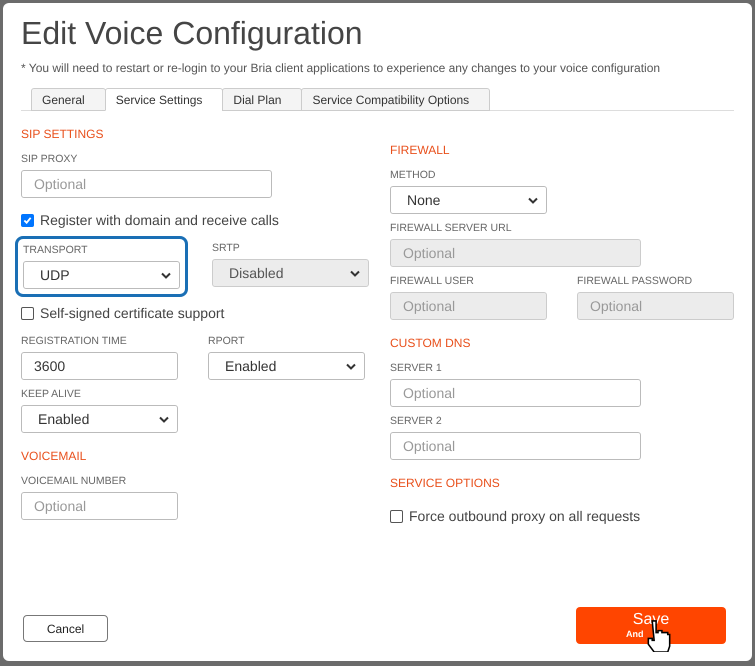  I want to click on dialog-title: Edit Voice Configuration, so click(192, 33).